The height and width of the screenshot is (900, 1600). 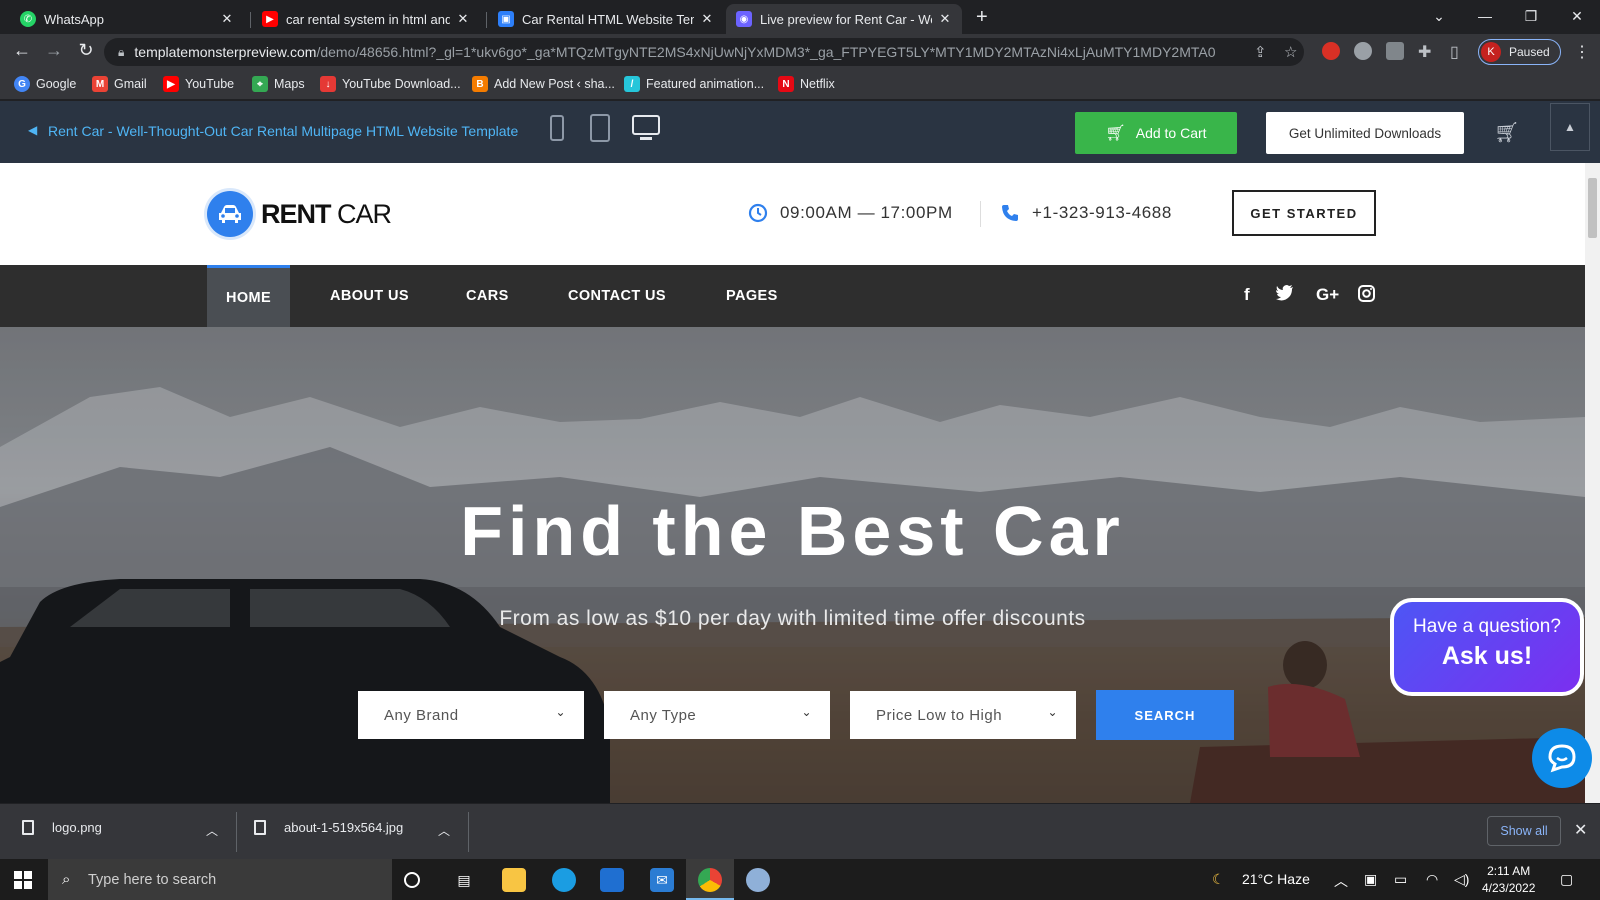 What do you see at coordinates (646, 125) in the screenshot?
I see `desktop-view-icon` at bounding box center [646, 125].